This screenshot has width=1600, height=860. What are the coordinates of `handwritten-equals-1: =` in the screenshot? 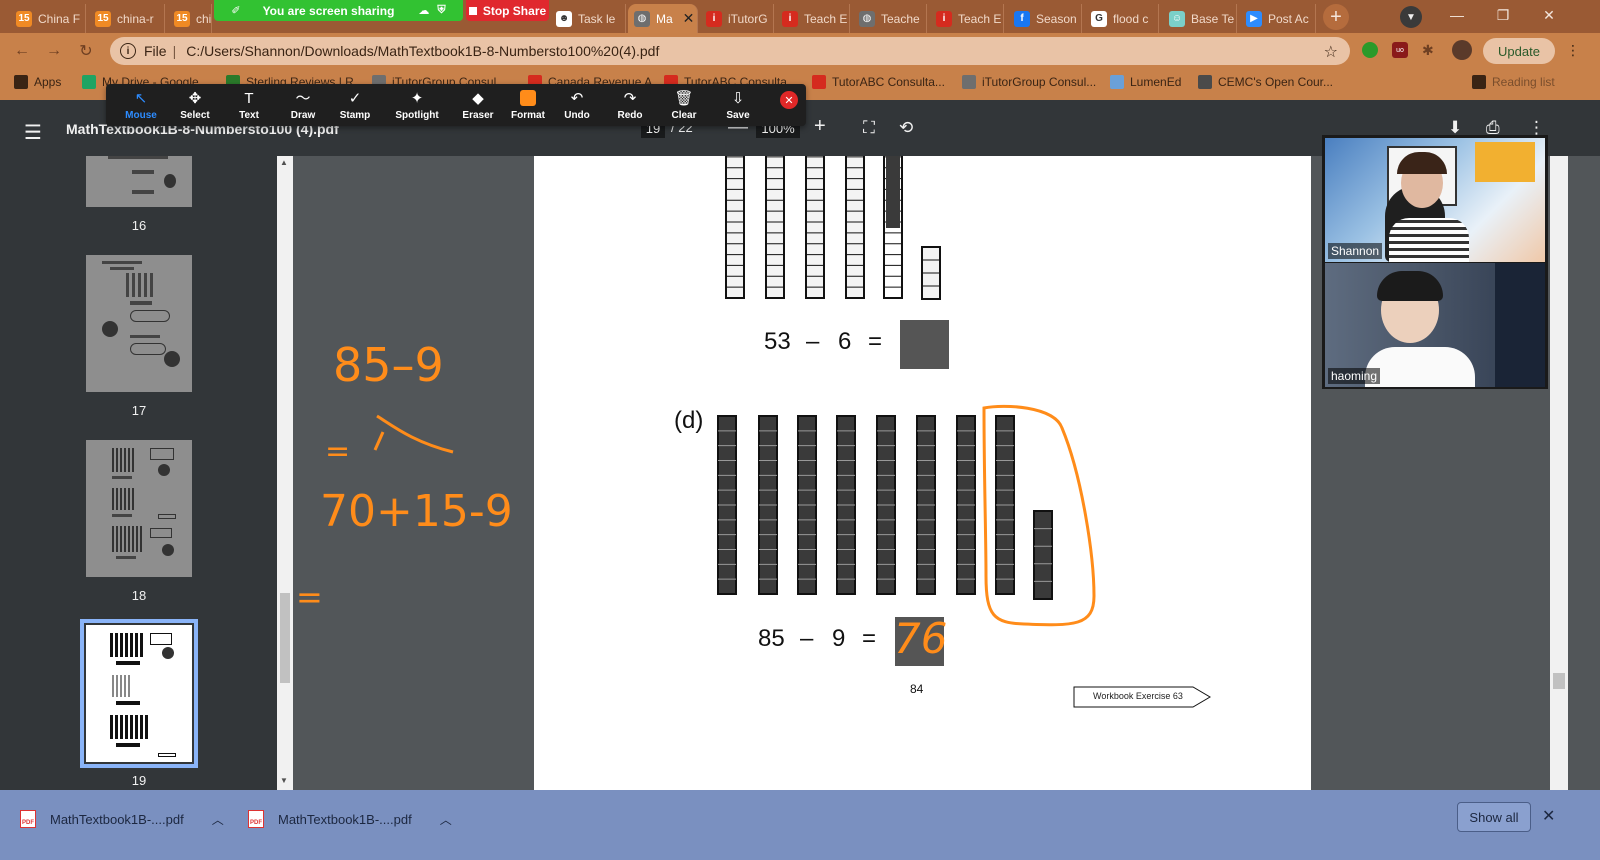 It's located at (338, 451).